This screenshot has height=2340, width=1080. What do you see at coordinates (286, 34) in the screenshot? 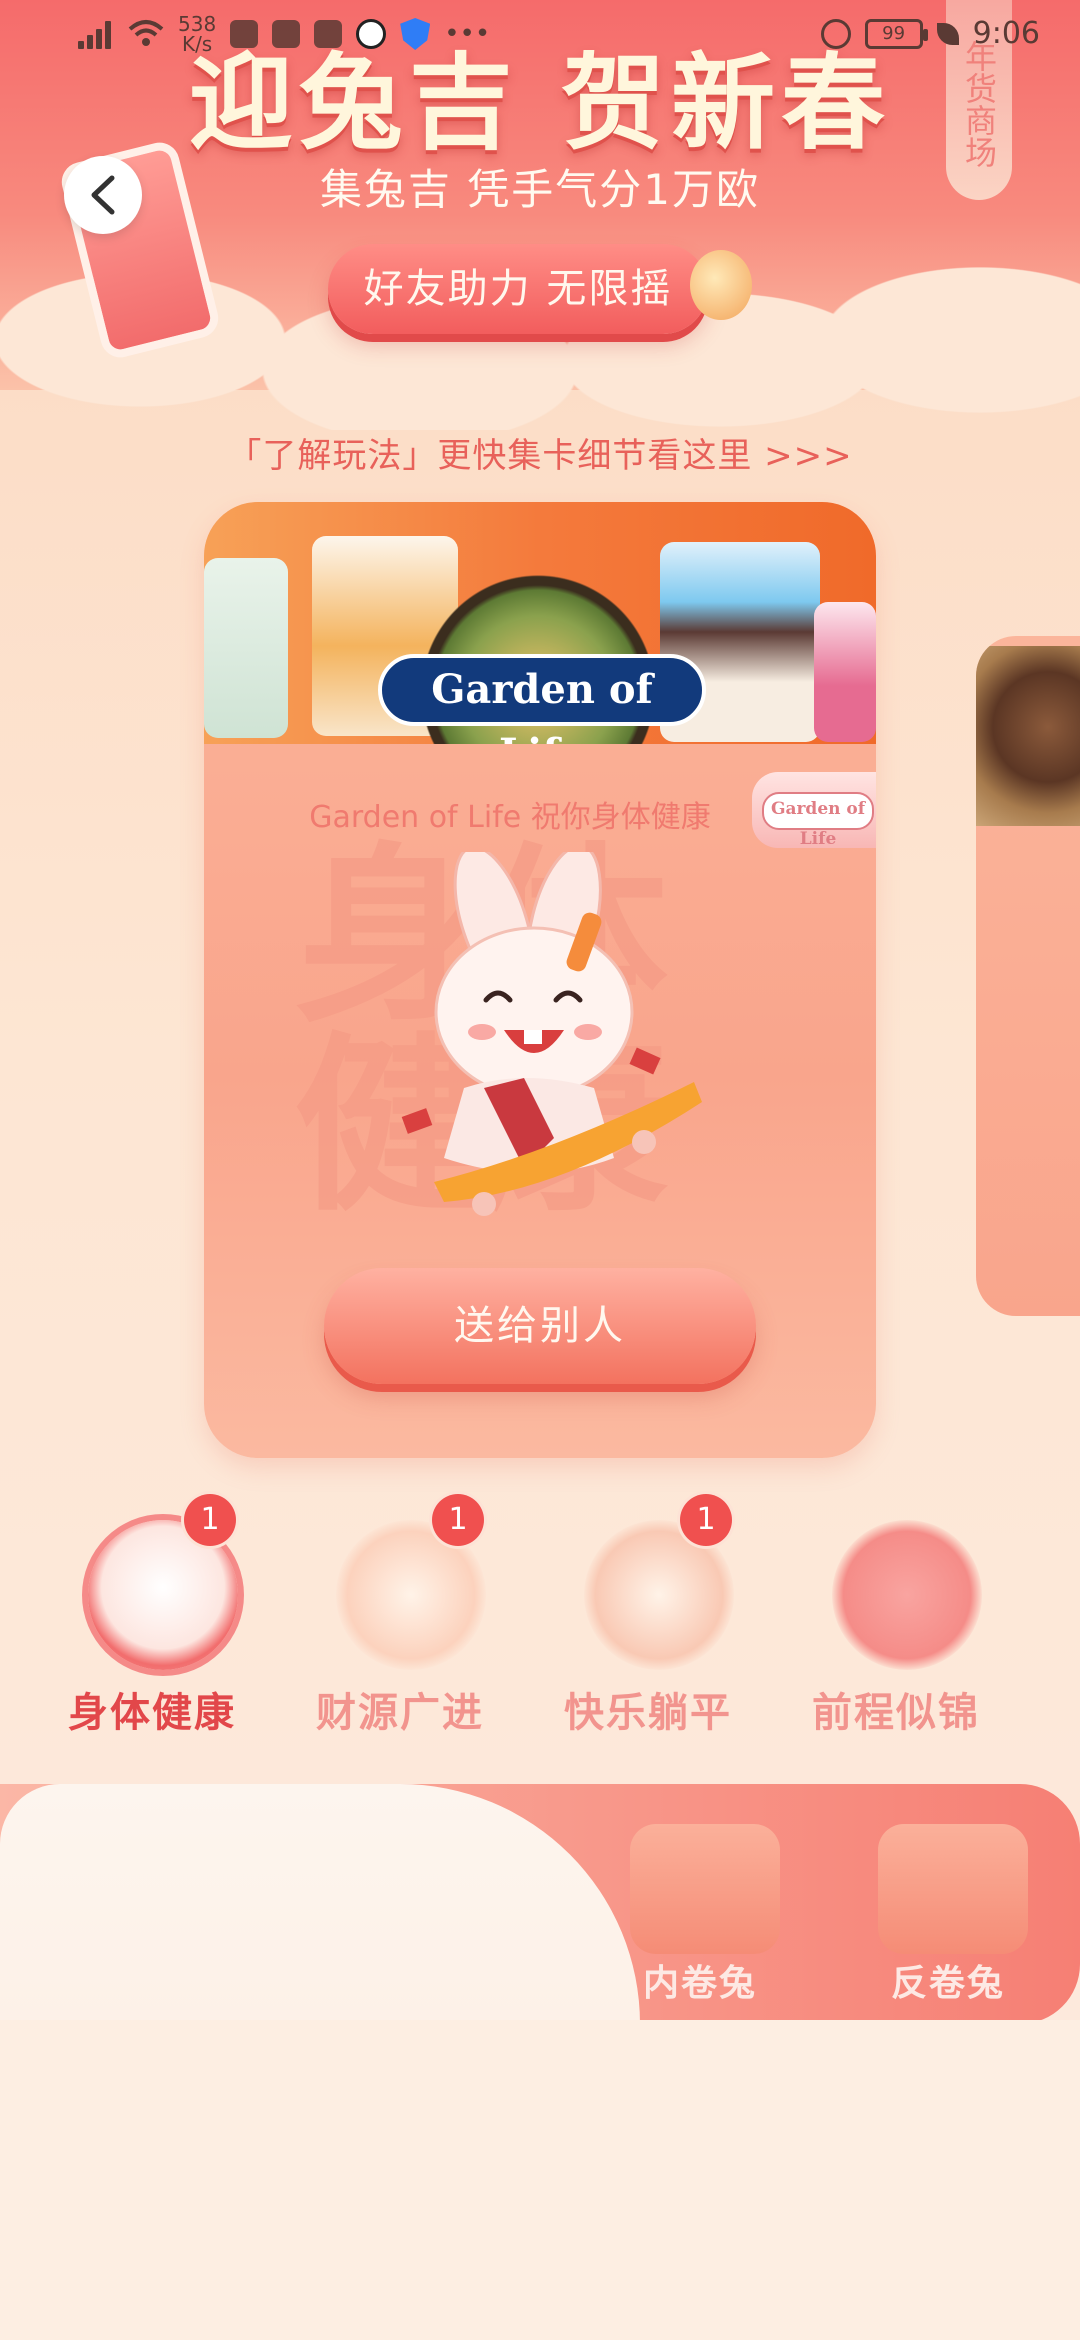
I see `calendar-icon` at bounding box center [286, 34].